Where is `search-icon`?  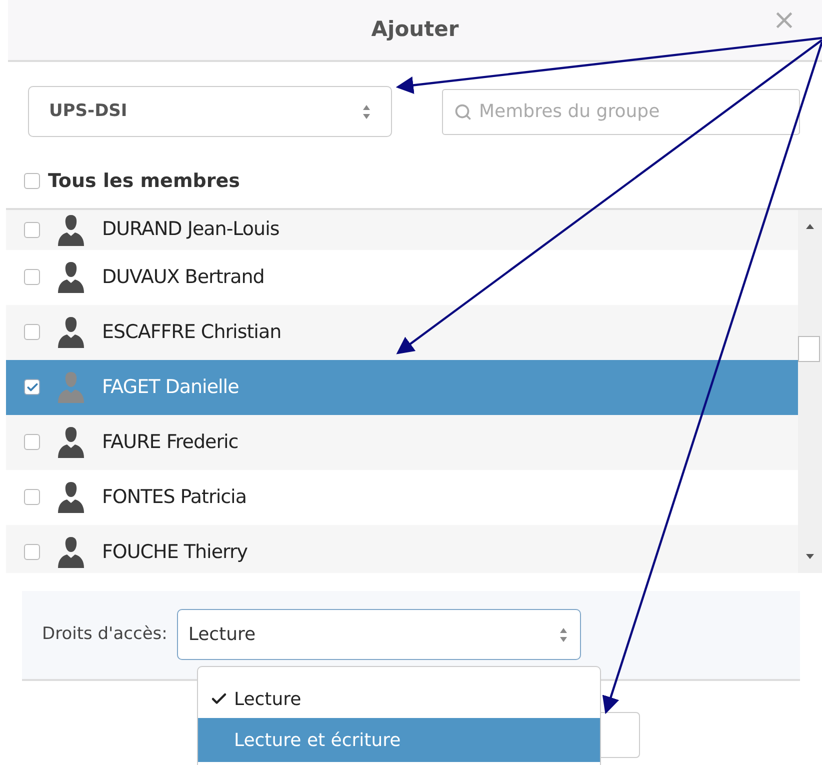
search-icon is located at coordinates (463, 111).